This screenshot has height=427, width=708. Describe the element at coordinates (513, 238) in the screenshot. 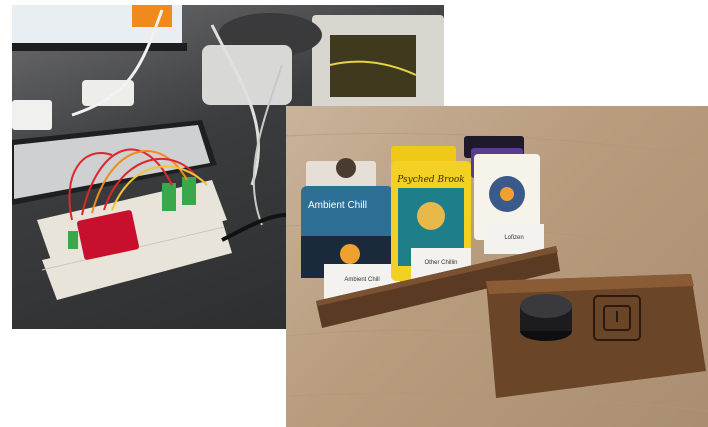

I see `card-label-lofizen: Lofizen` at that location.